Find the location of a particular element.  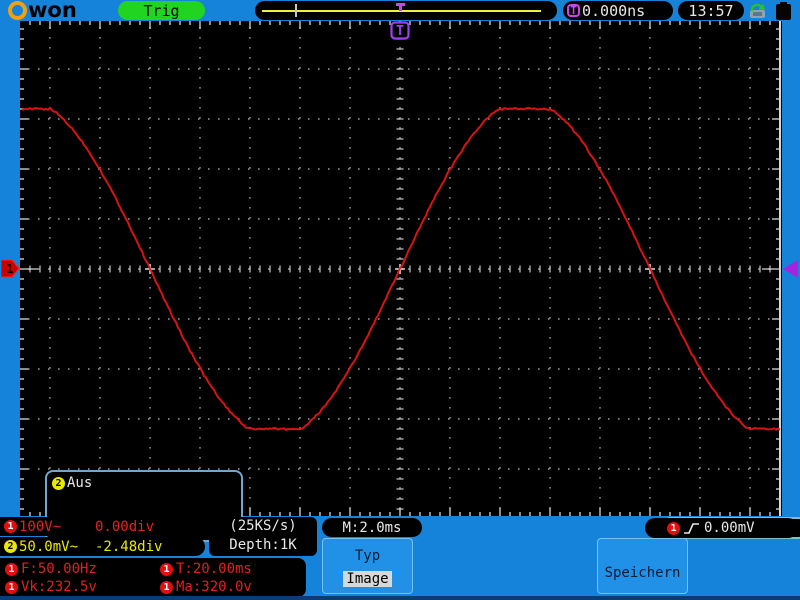

measurement-vk: Vk:232.5v is located at coordinates (59, 587).